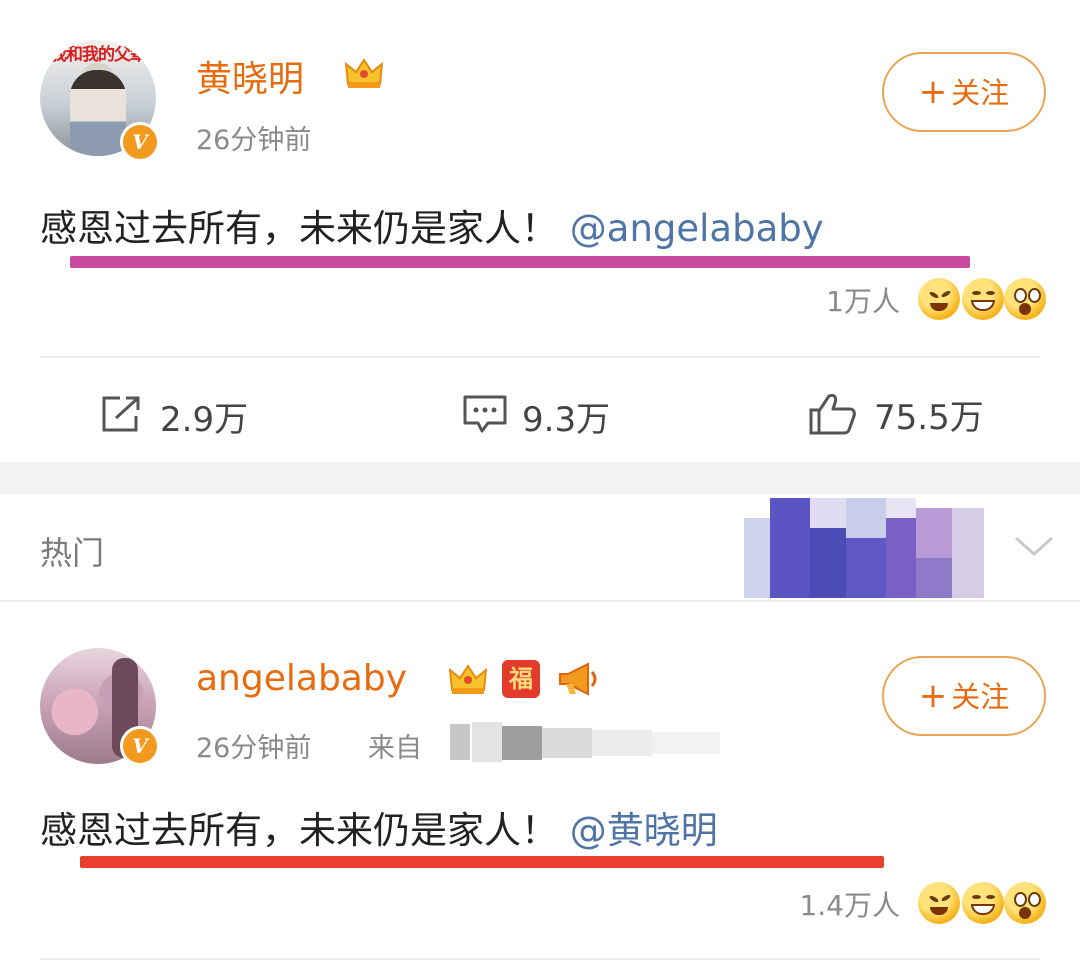 This screenshot has height=970, width=1080. Describe the element at coordinates (832, 414) in the screenshot. I see `thumbs-up-icon` at that location.